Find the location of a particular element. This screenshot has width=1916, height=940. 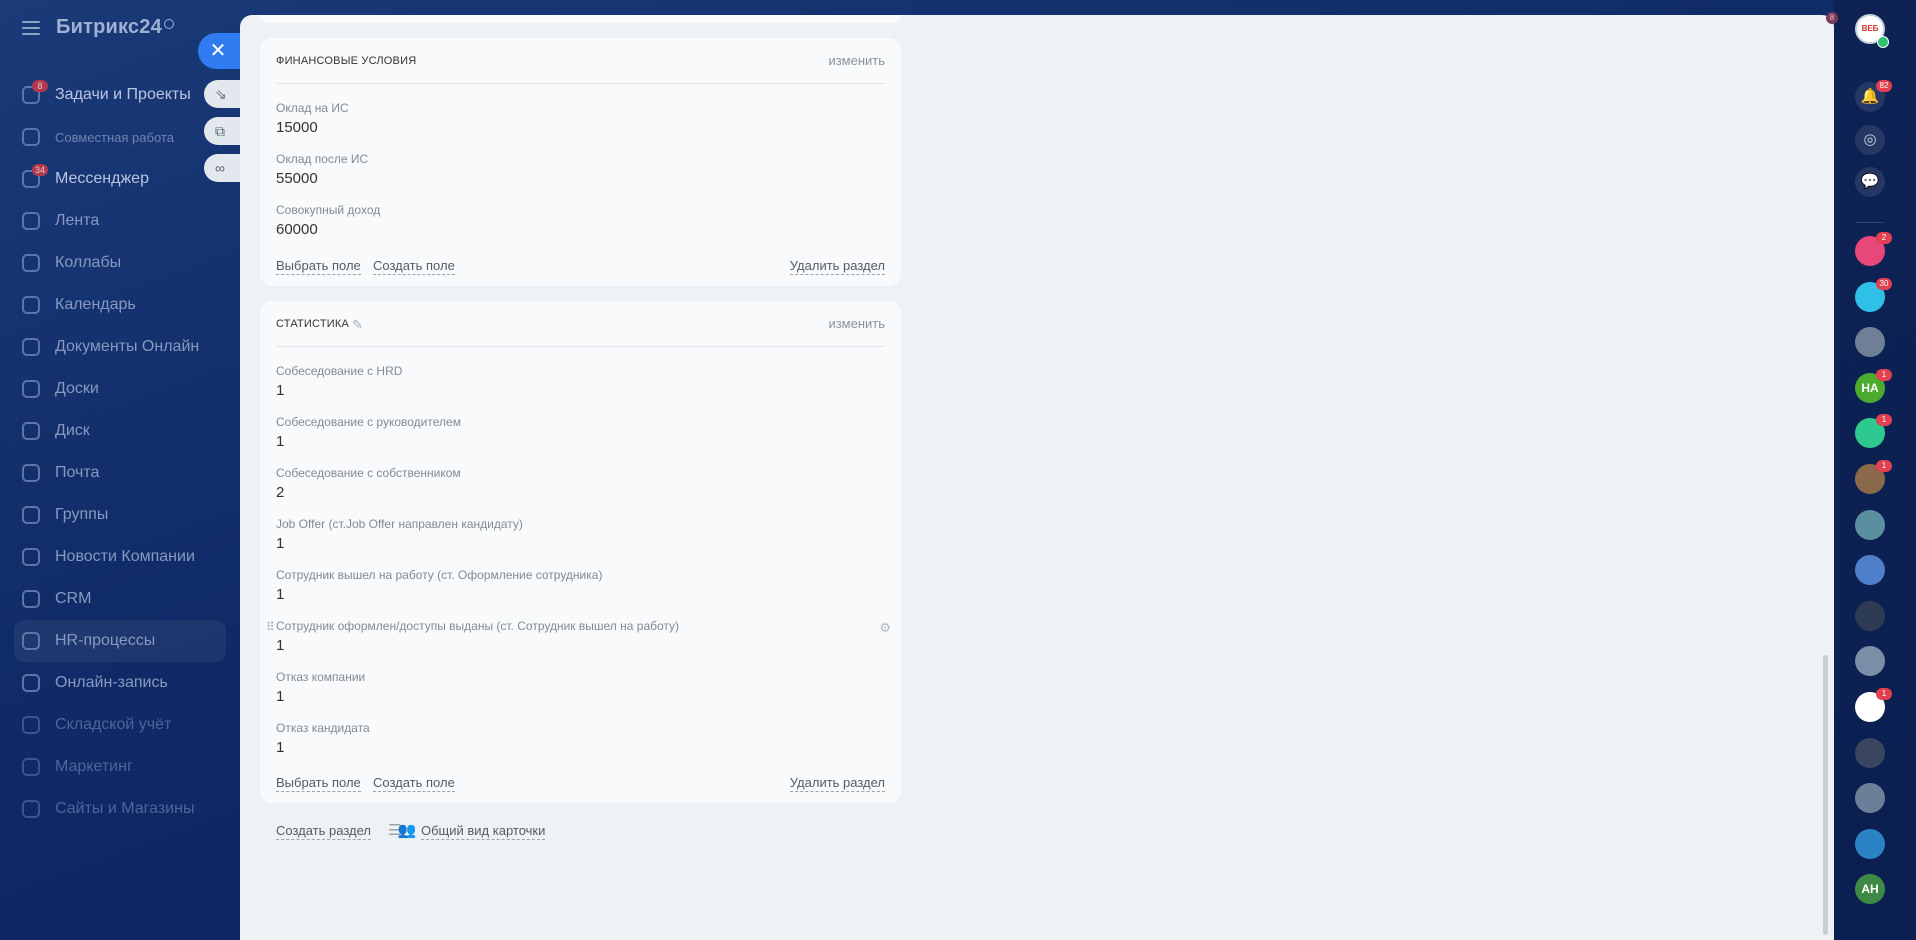

status-indicator is located at coordinates (1883, 42).